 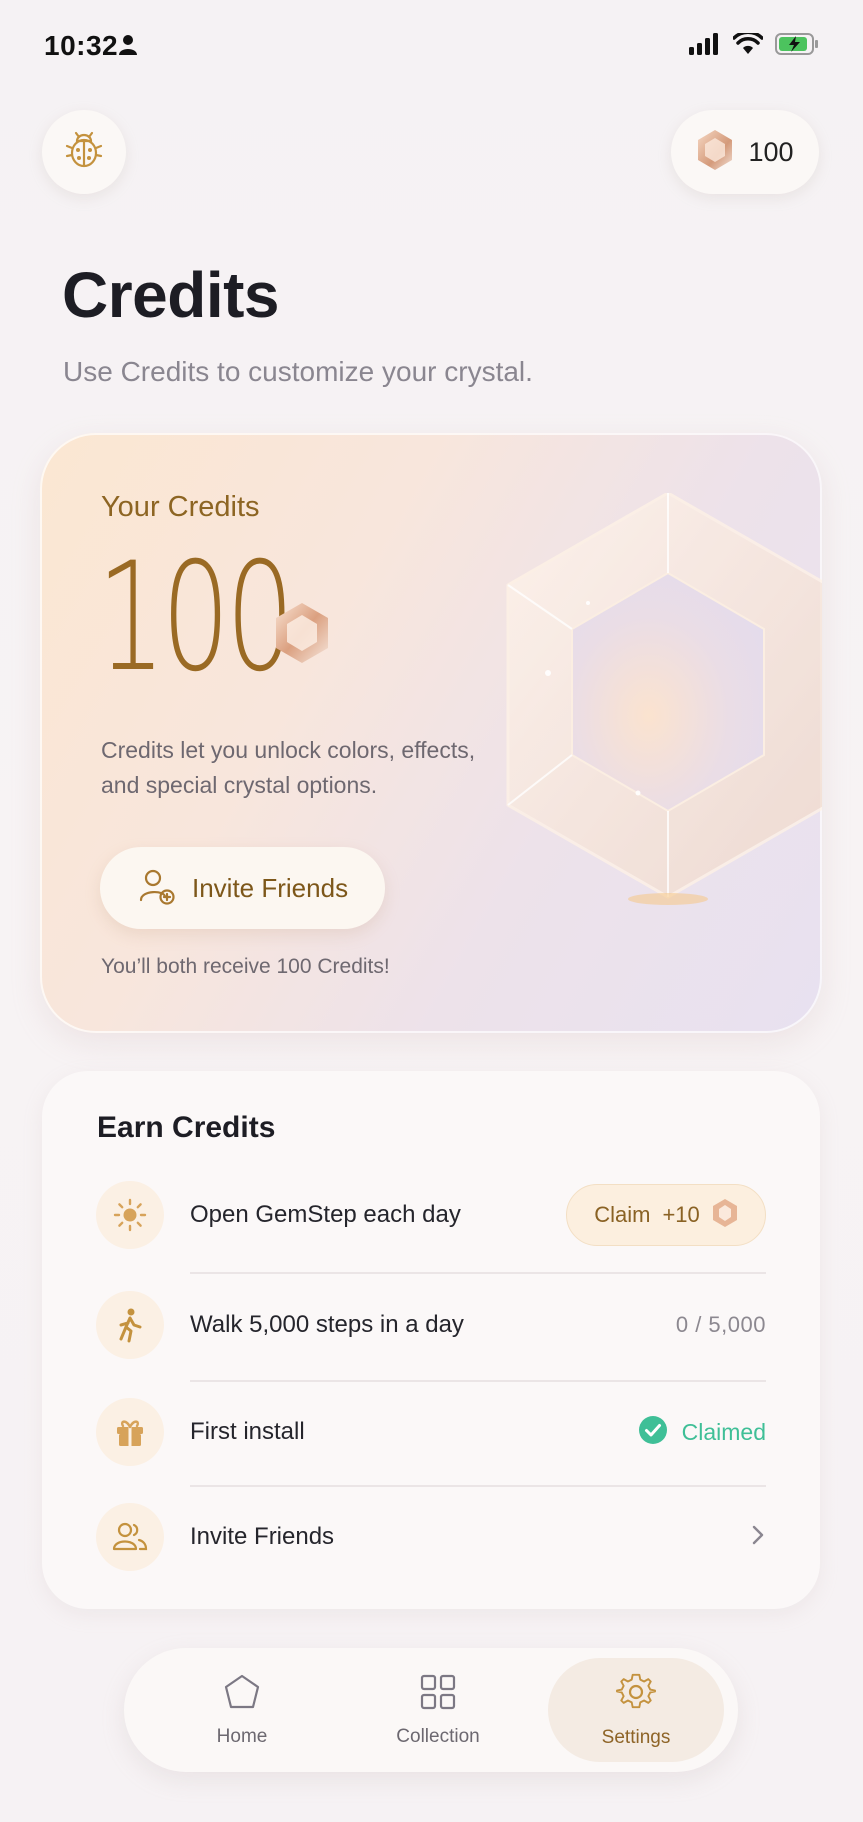 I want to click on home-icon, so click(x=242, y=1694).